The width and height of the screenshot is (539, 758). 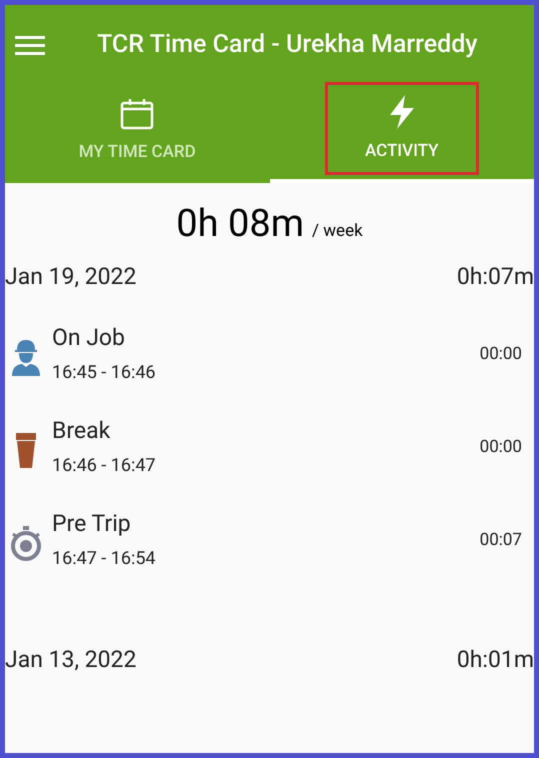 I want to click on time-range: 16:47 - 16:54, so click(x=104, y=558).